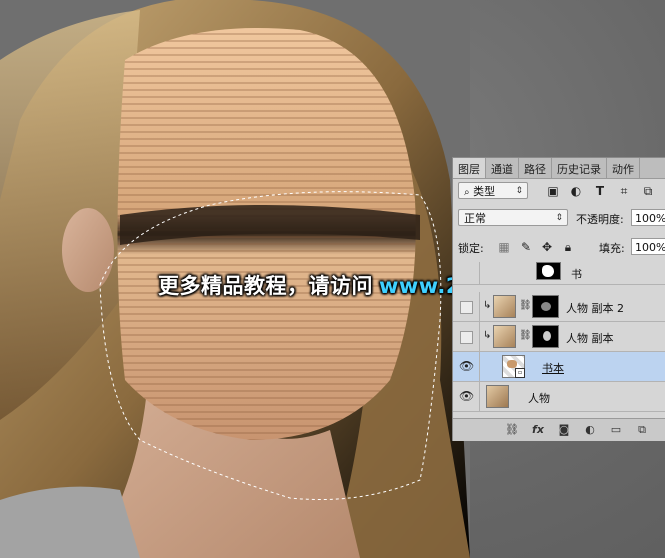 This screenshot has height=558, width=665. I want to click on blend-row: 正常 ⇕ 不透明度: 100%, so click(559, 218).